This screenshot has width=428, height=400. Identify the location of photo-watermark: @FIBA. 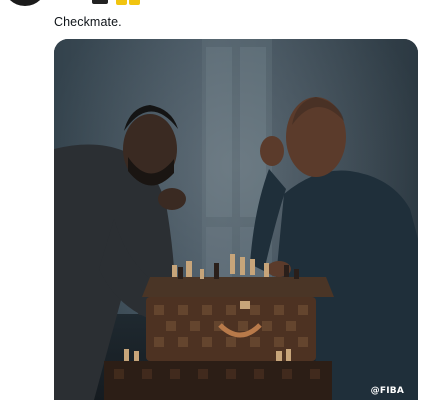
(387, 391).